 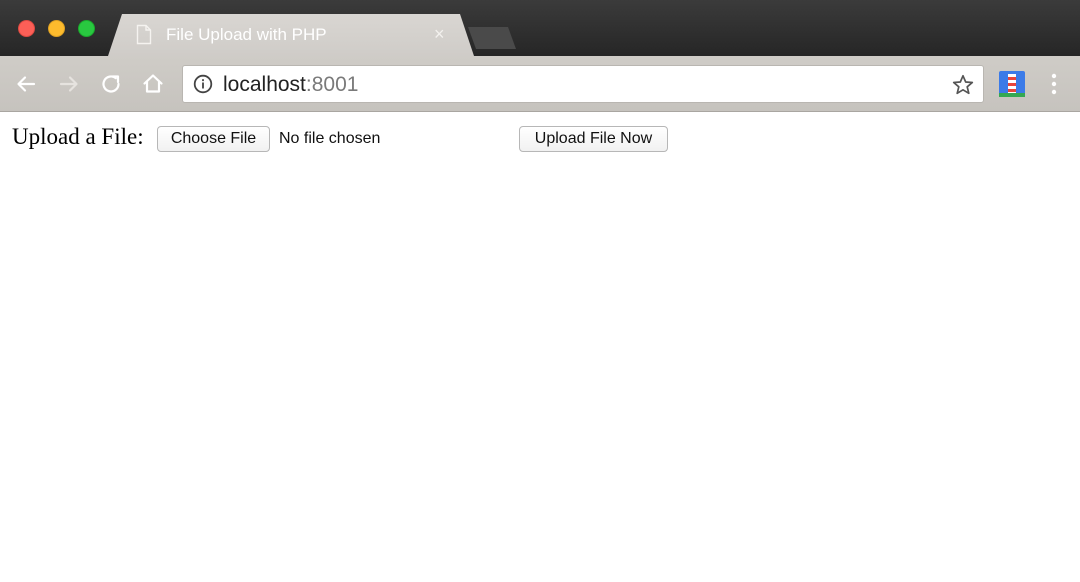 I want to click on browser-tab-active: File Upload with PHP ×, so click(x=291, y=35).